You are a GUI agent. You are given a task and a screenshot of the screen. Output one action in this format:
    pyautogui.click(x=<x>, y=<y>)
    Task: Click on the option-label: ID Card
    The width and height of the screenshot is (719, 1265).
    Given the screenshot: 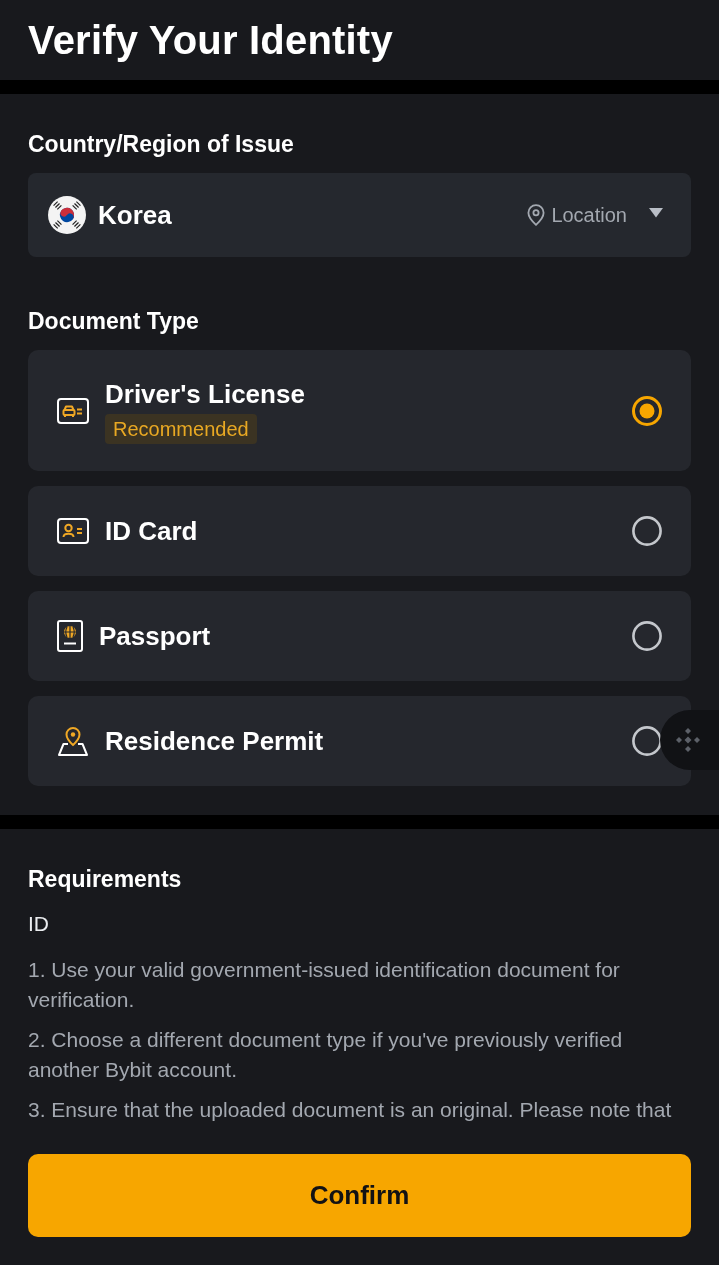 What is the action you would take?
    pyautogui.click(x=151, y=531)
    